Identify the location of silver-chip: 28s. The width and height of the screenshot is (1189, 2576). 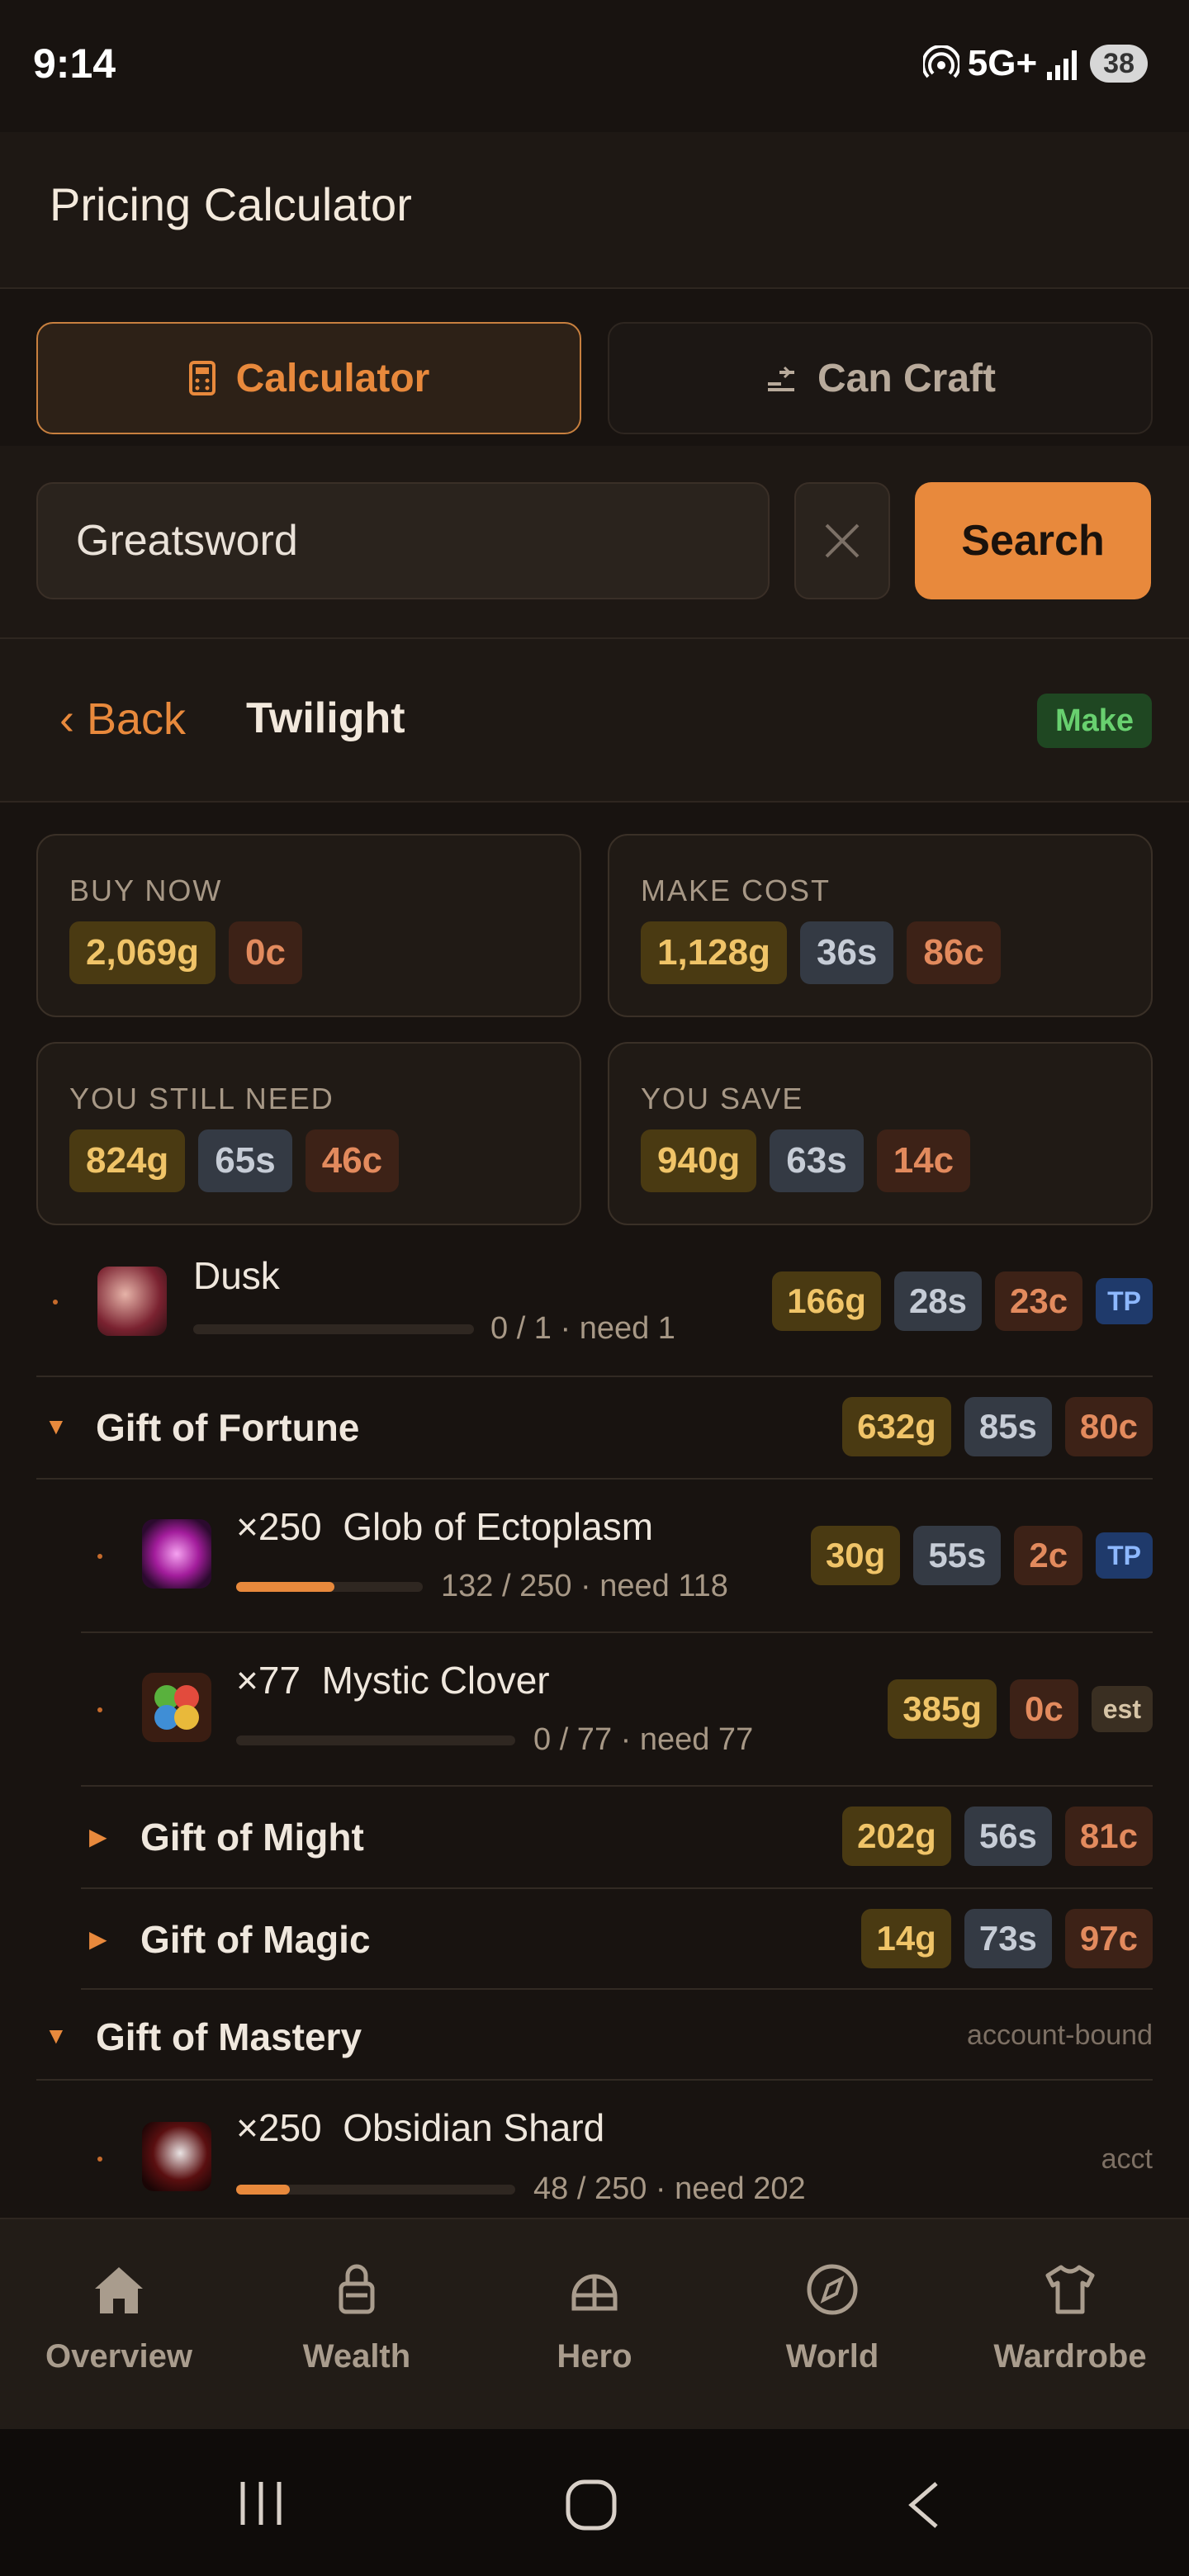
(938, 1301).